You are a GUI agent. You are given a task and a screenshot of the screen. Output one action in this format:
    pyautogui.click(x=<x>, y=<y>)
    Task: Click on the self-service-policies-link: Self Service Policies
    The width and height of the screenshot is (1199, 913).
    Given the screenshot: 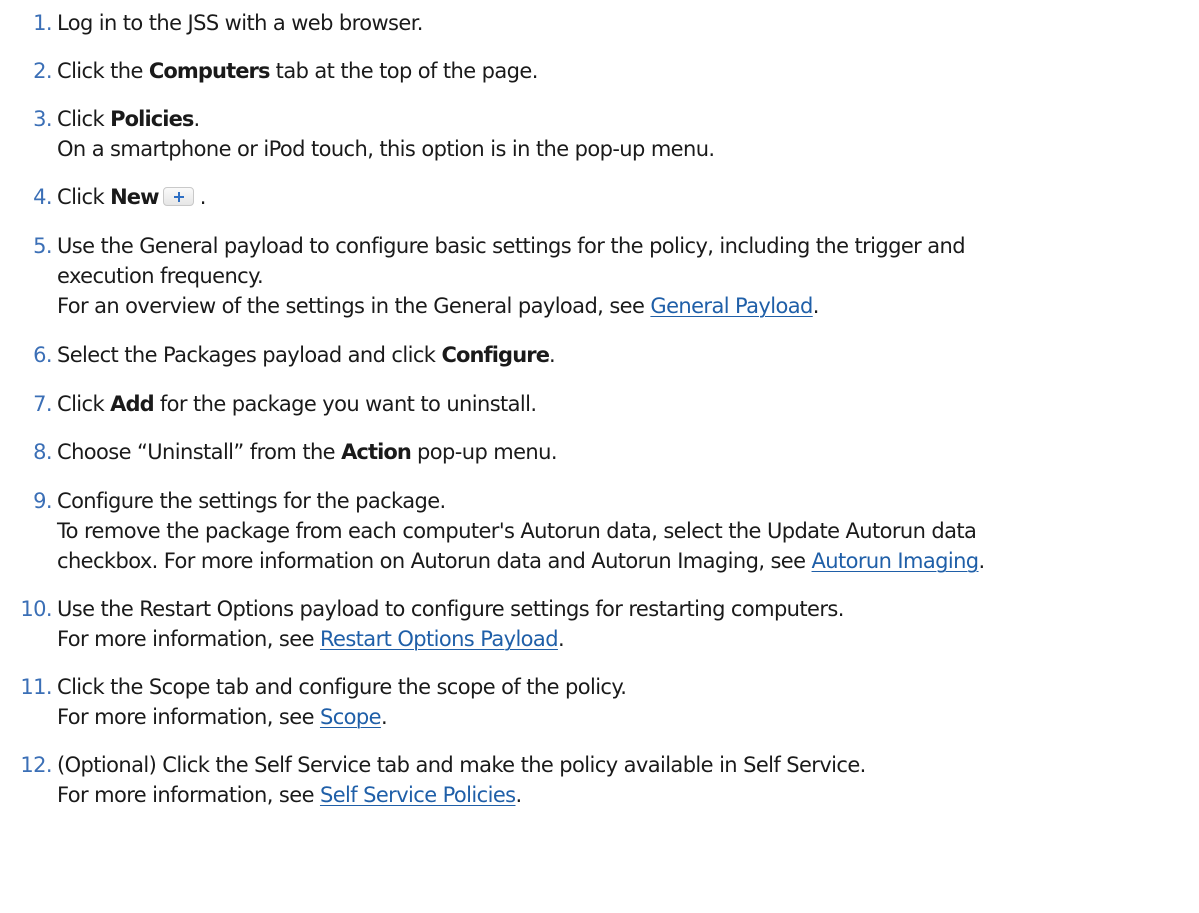 What is the action you would take?
    pyautogui.click(x=418, y=795)
    